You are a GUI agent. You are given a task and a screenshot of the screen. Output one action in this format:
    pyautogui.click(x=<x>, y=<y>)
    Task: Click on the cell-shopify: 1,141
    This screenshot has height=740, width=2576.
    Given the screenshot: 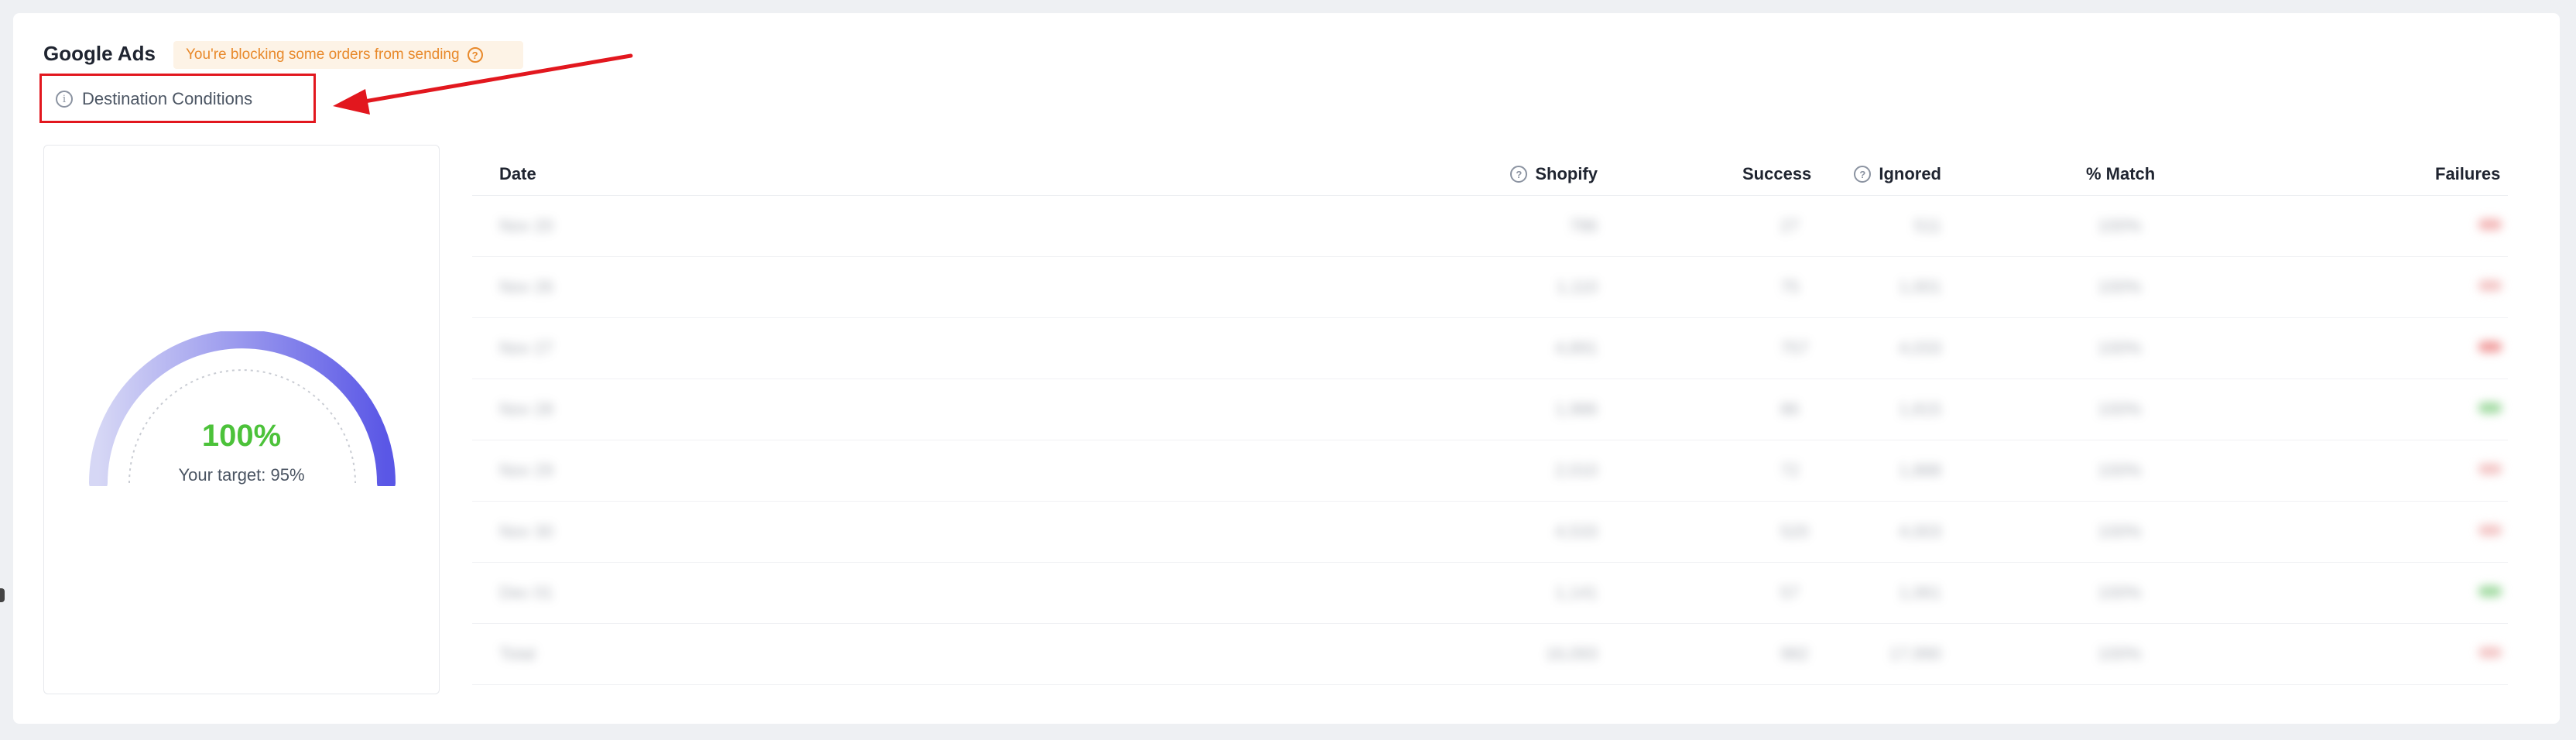 What is the action you would take?
    pyautogui.click(x=1576, y=592)
    